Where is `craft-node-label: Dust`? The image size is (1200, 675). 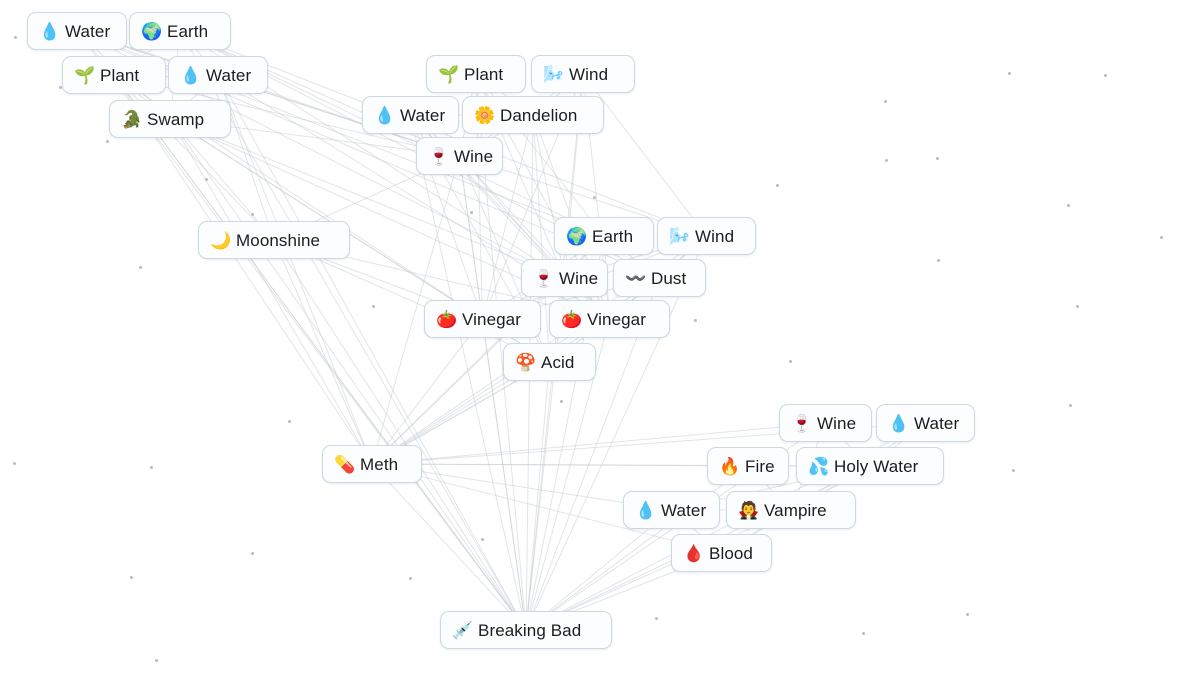
craft-node-label: Dust is located at coordinates (669, 278).